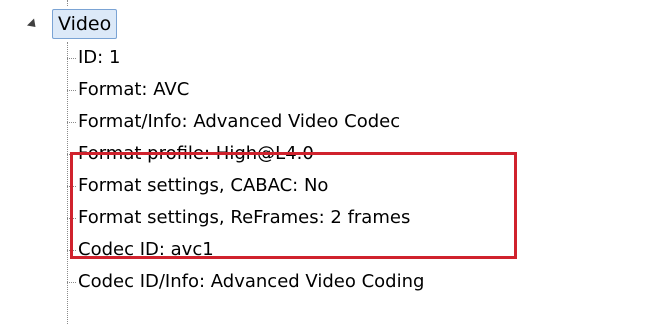 This screenshot has height=324, width=654. I want to click on tree-item-codec-id-info: Codec ID/Info: Advanced Video Coding, so click(347, 282).